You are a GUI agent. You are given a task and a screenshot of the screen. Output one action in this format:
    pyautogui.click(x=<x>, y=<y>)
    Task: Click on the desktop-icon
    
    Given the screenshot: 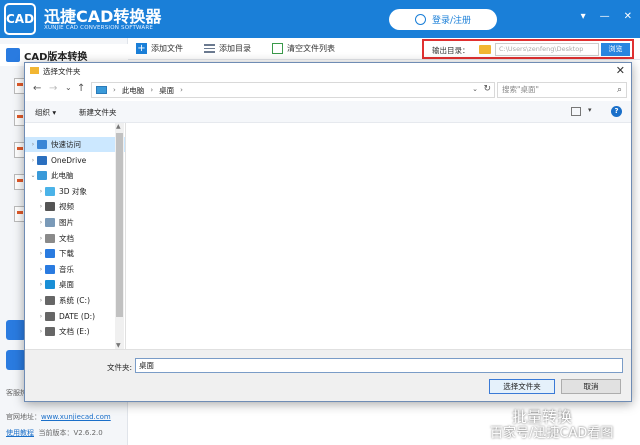 What is the action you would take?
    pyautogui.click(x=50, y=285)
    